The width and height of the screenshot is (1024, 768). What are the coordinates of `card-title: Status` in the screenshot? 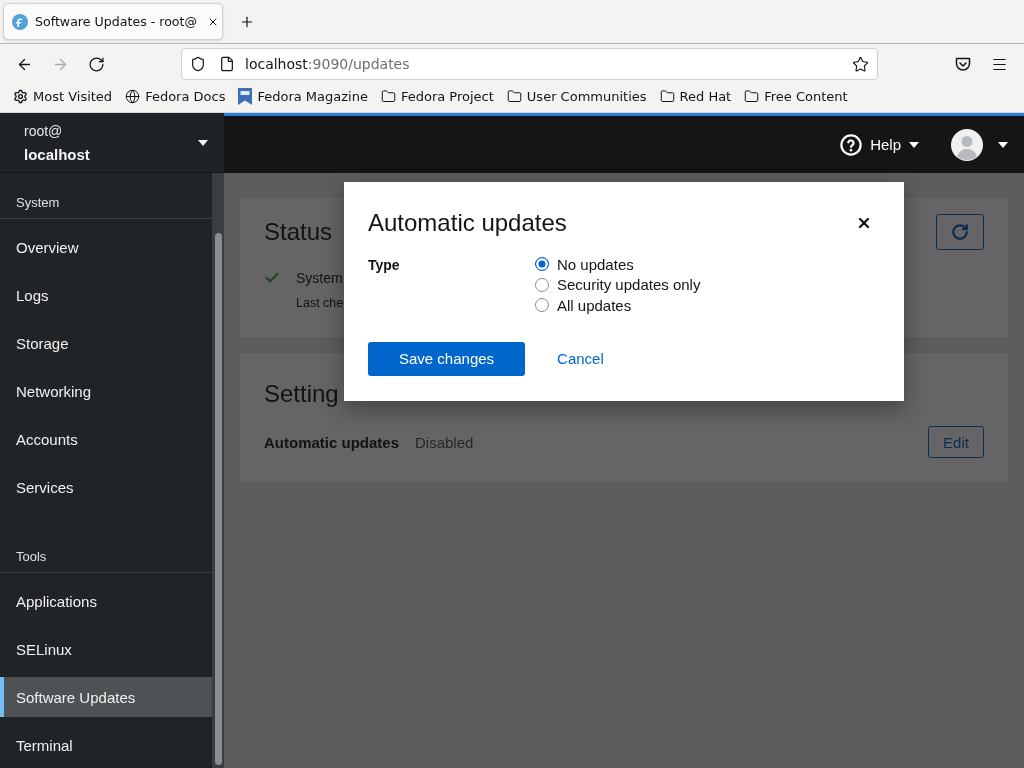 It's located at (298, 232).